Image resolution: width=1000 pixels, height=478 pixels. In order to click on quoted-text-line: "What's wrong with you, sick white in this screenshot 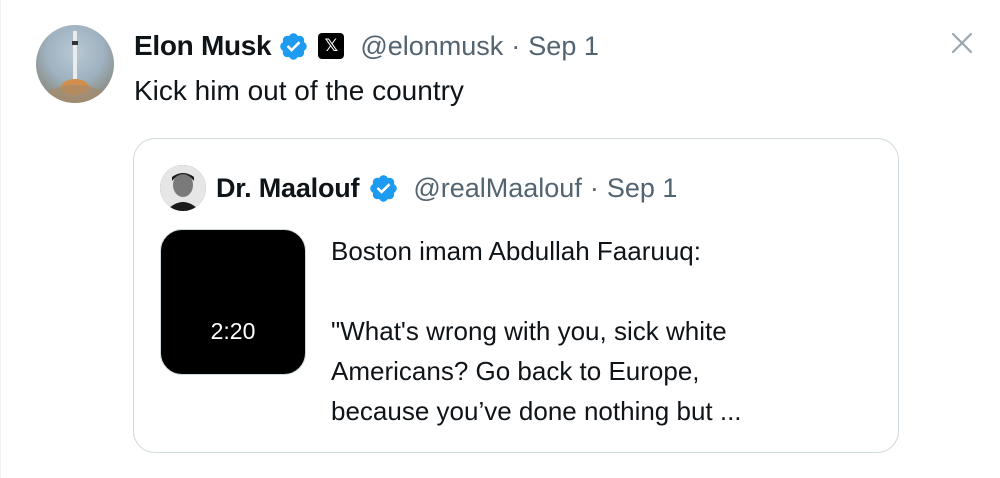, I will do `click(529, 331)`.